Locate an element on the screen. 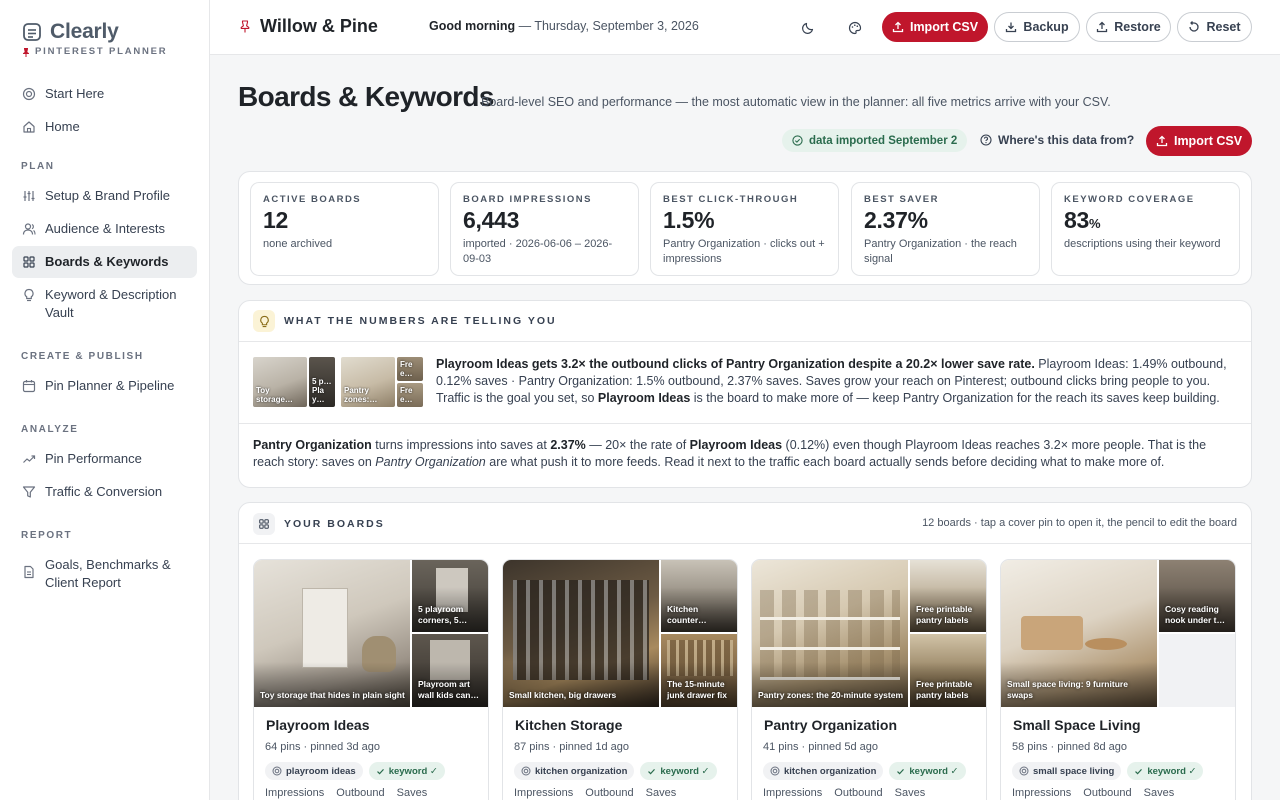 The height and width of the screenshot is (800, 1280). dark-mode-toggle is located at coordinates (808, 28).